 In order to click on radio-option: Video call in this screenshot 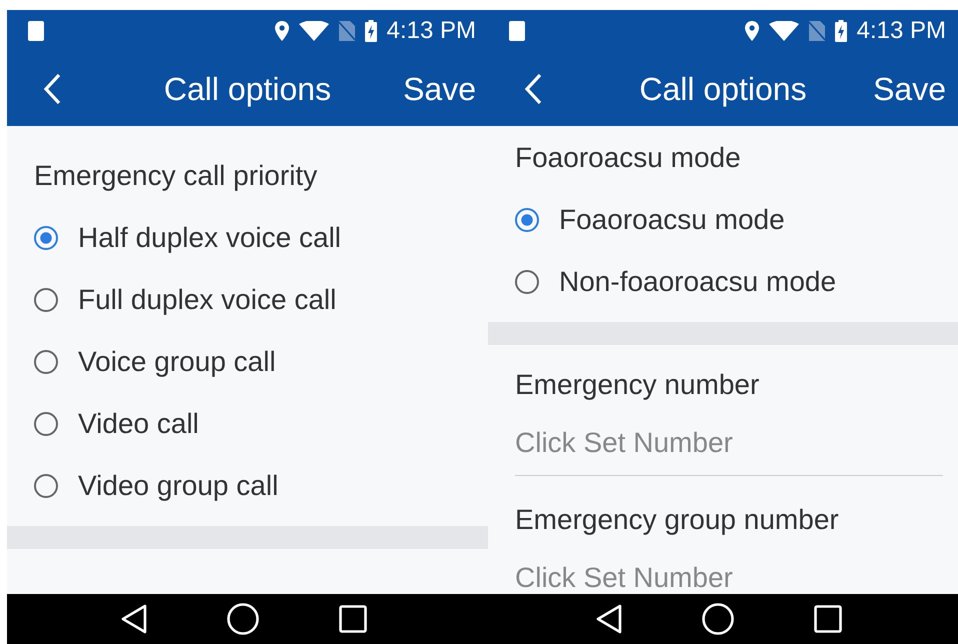, I will do `click(247, 424)`.